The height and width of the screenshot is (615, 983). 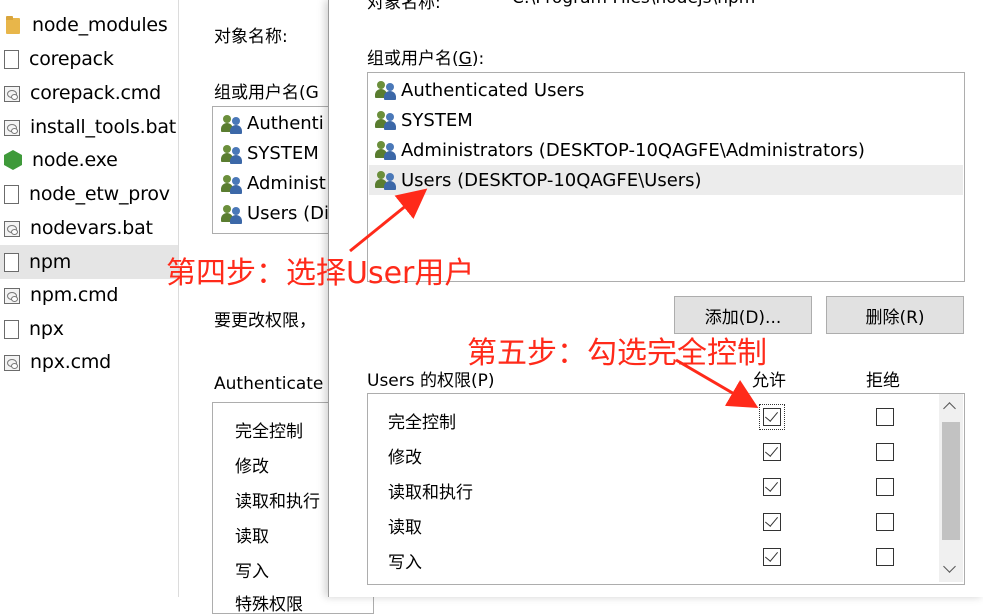 I want to click on permissions-scrollbar, so click(x=951, y=488).